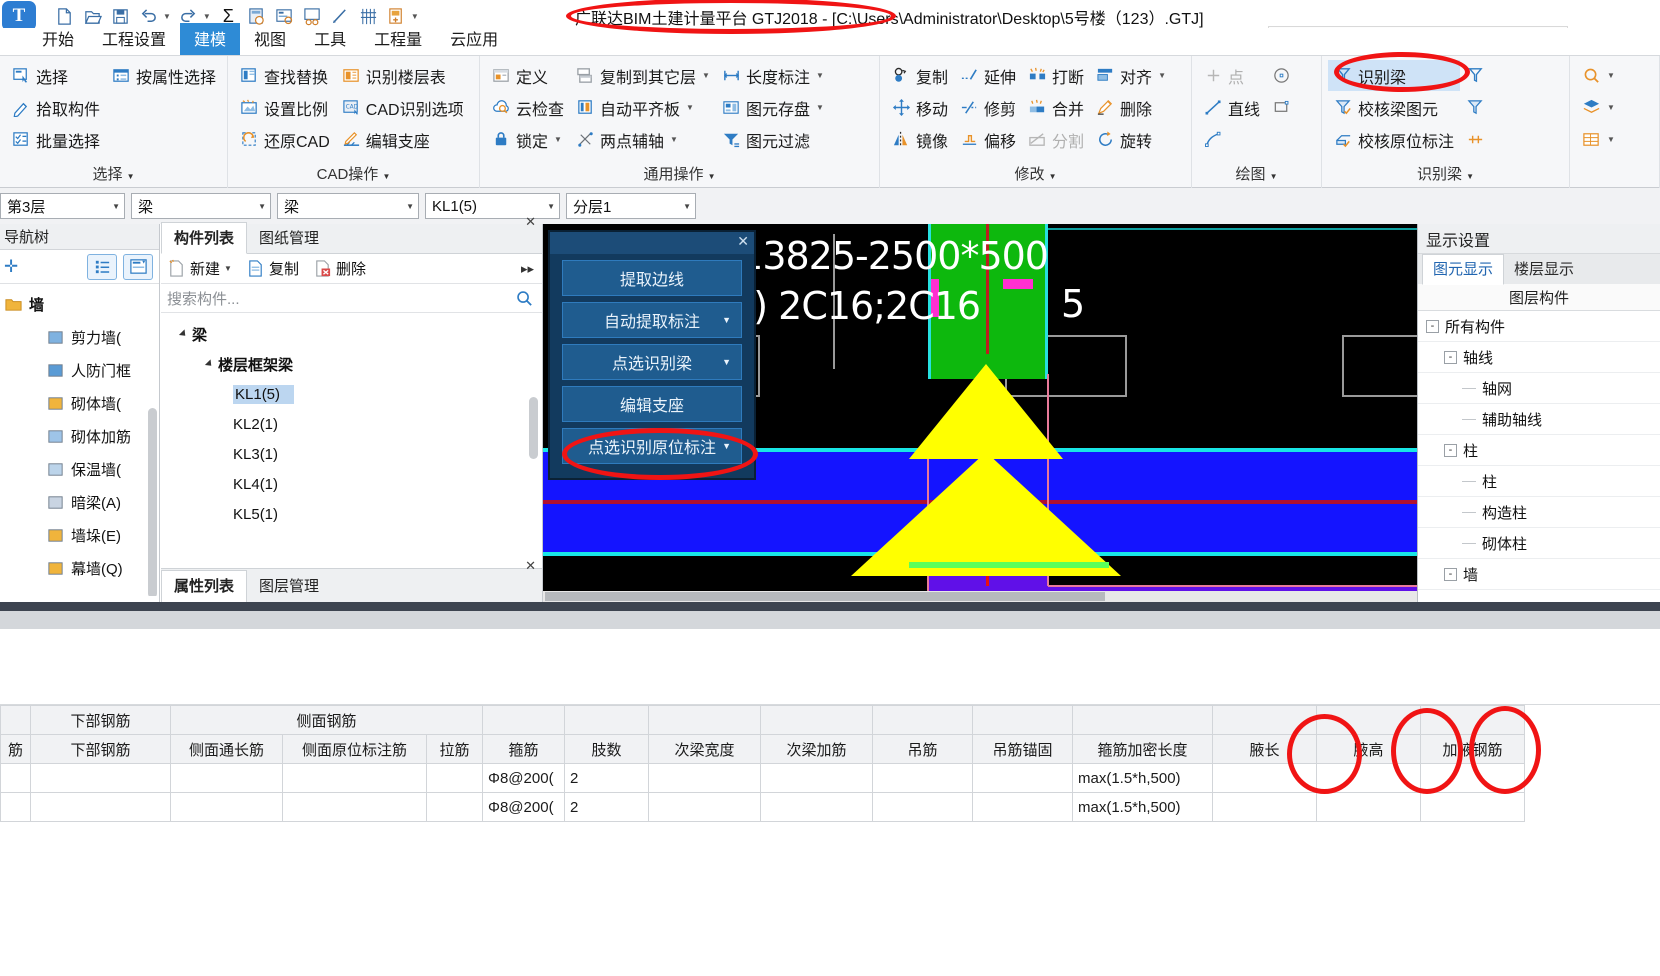  I want to click on menu-tab-3: 视图, so click(270, 39).